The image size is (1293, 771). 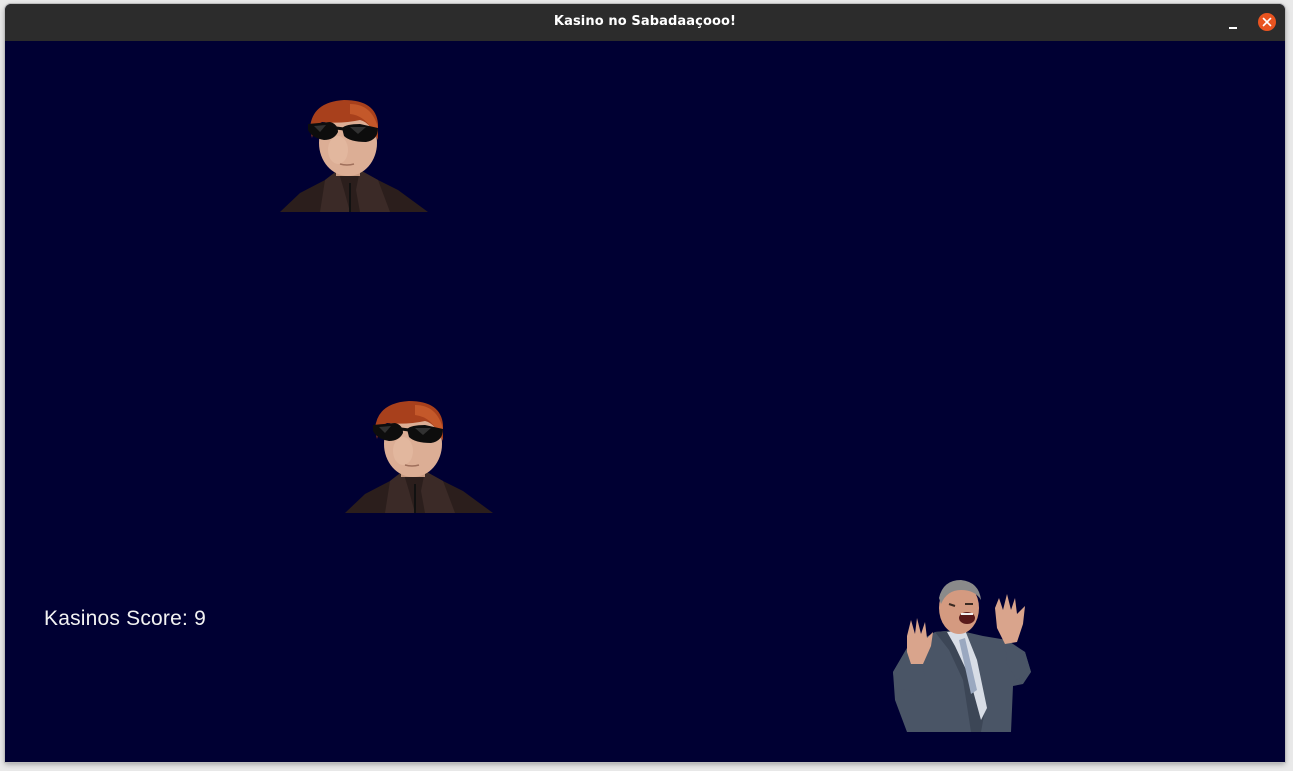 I want to click on minimize-button, so click(x=1233, y=23).